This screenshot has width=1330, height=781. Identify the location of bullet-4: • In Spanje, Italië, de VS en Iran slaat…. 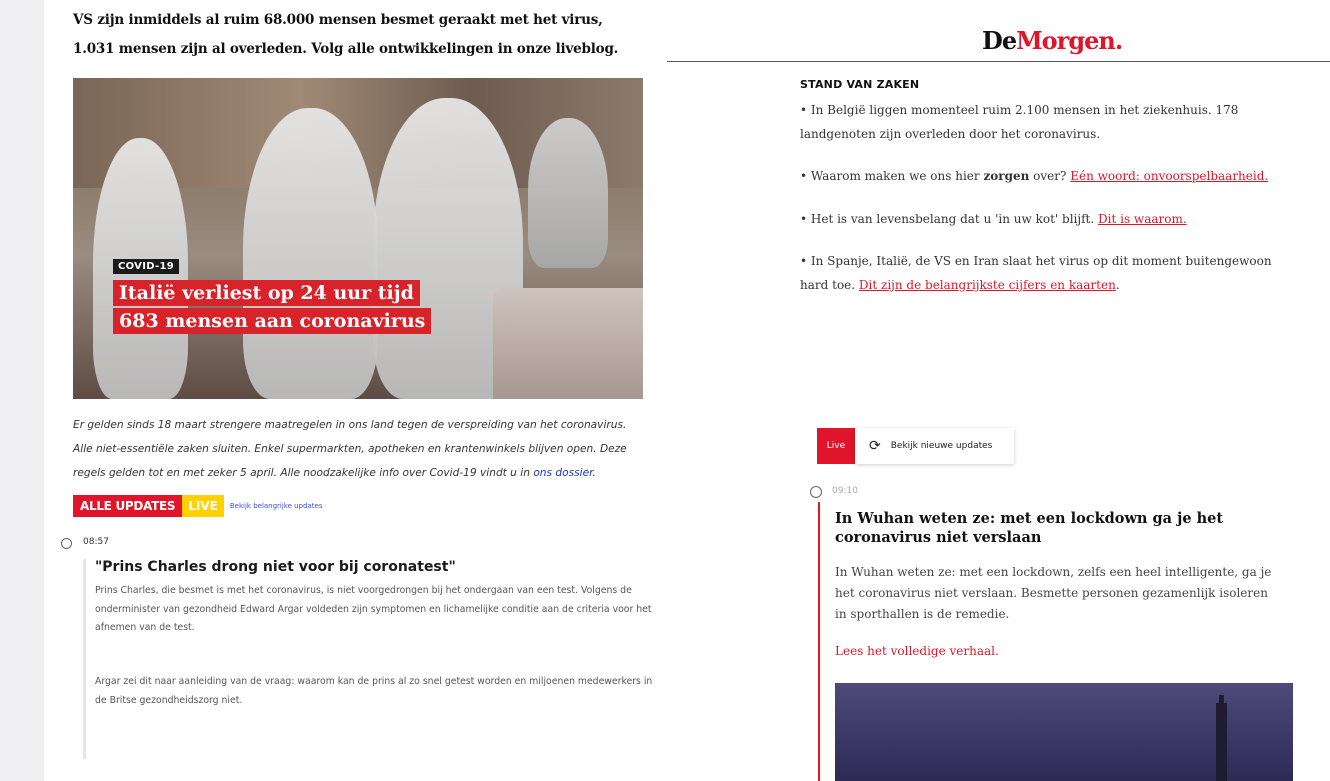
(1045, 273).